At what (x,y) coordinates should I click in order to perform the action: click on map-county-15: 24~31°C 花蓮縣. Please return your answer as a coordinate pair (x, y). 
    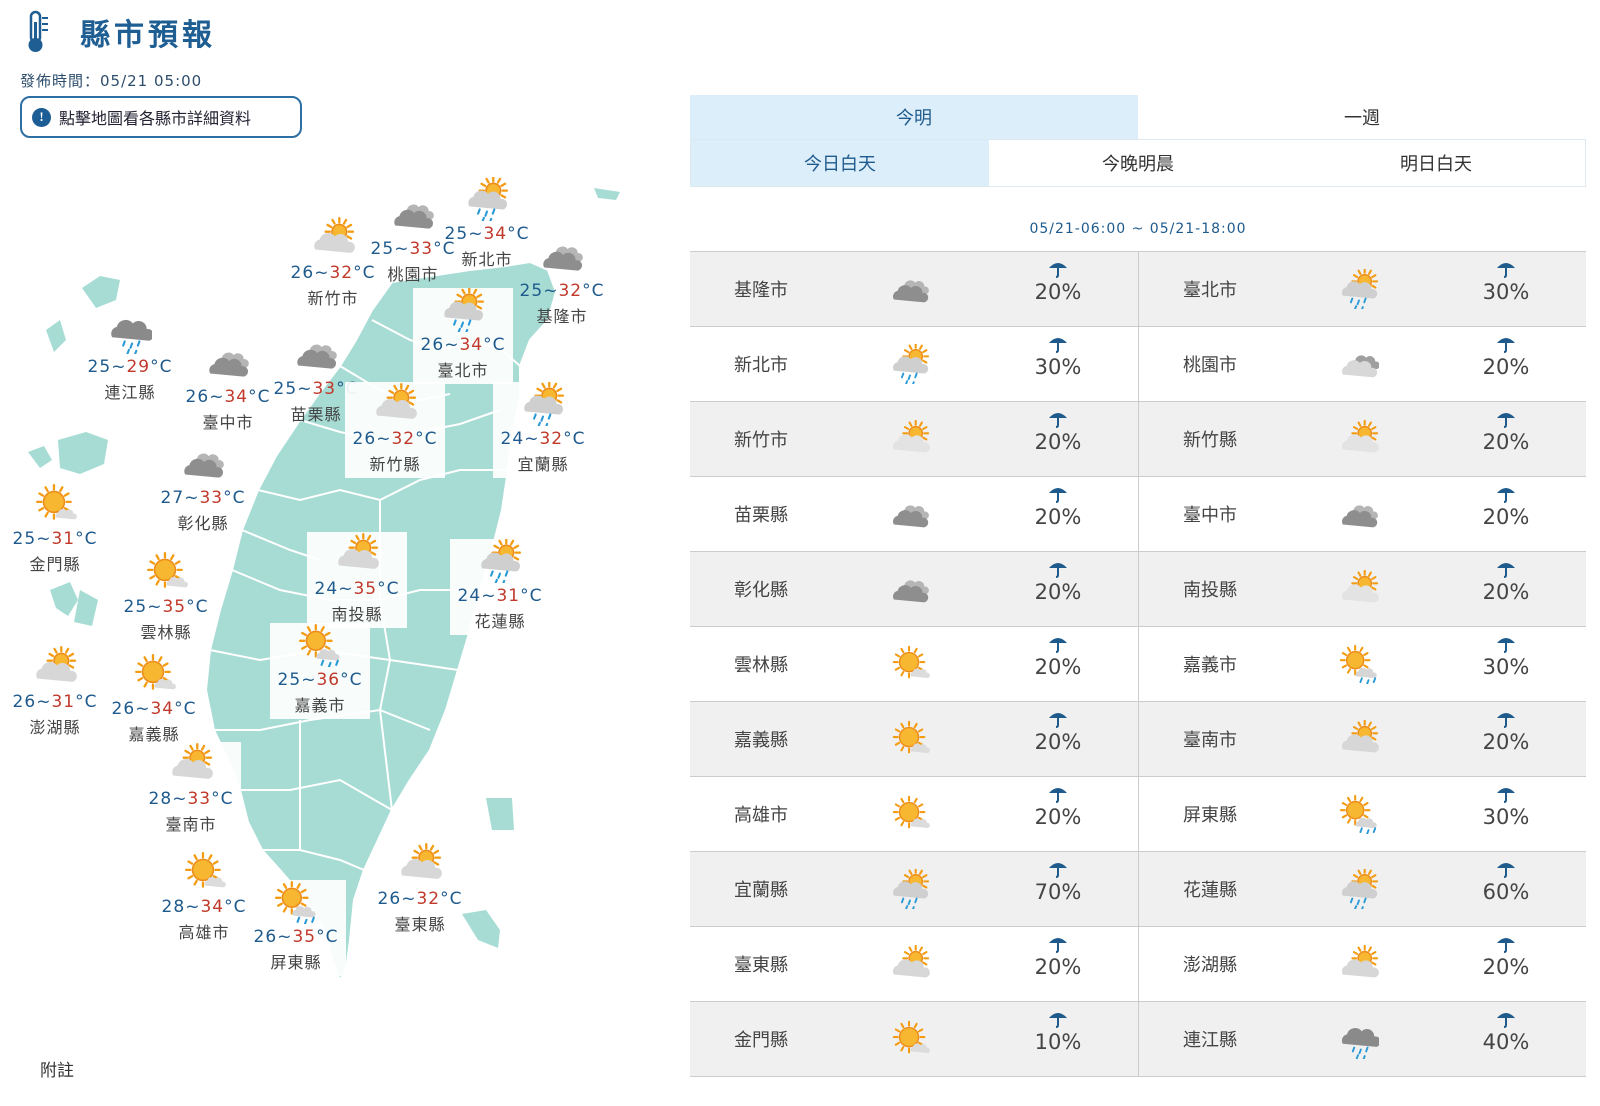
    Looking at the image, I should click on (500, 587).